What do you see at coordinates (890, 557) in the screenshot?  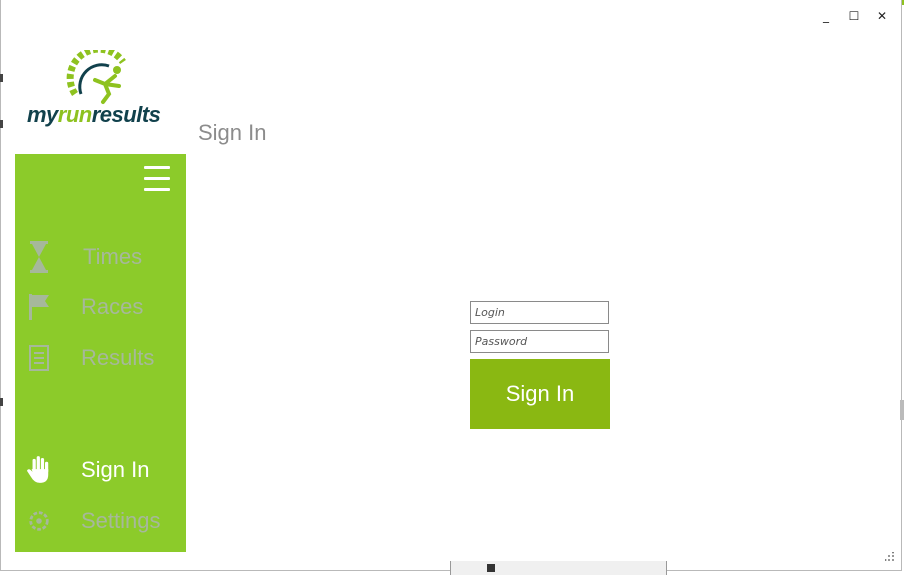 I see `resize-grip-icon` at bounding box center [890, 557].